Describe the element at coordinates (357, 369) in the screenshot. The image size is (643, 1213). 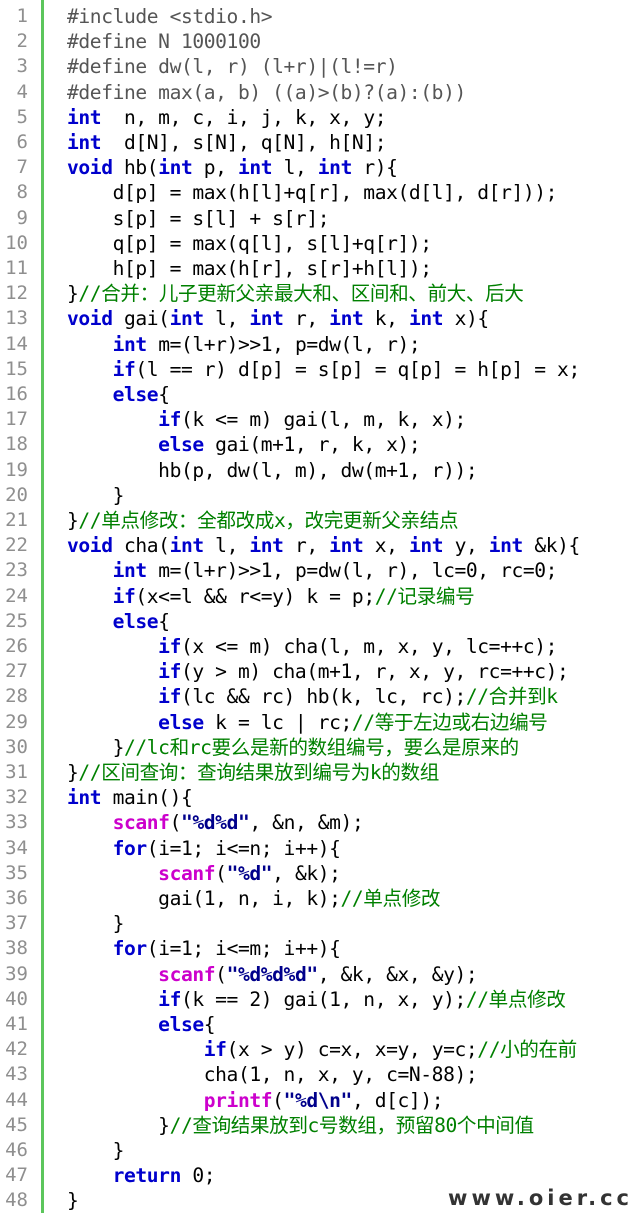
I see `code-token: (l == r) d[p] = s[p] = q[p] = h[p] = x;` at that location.